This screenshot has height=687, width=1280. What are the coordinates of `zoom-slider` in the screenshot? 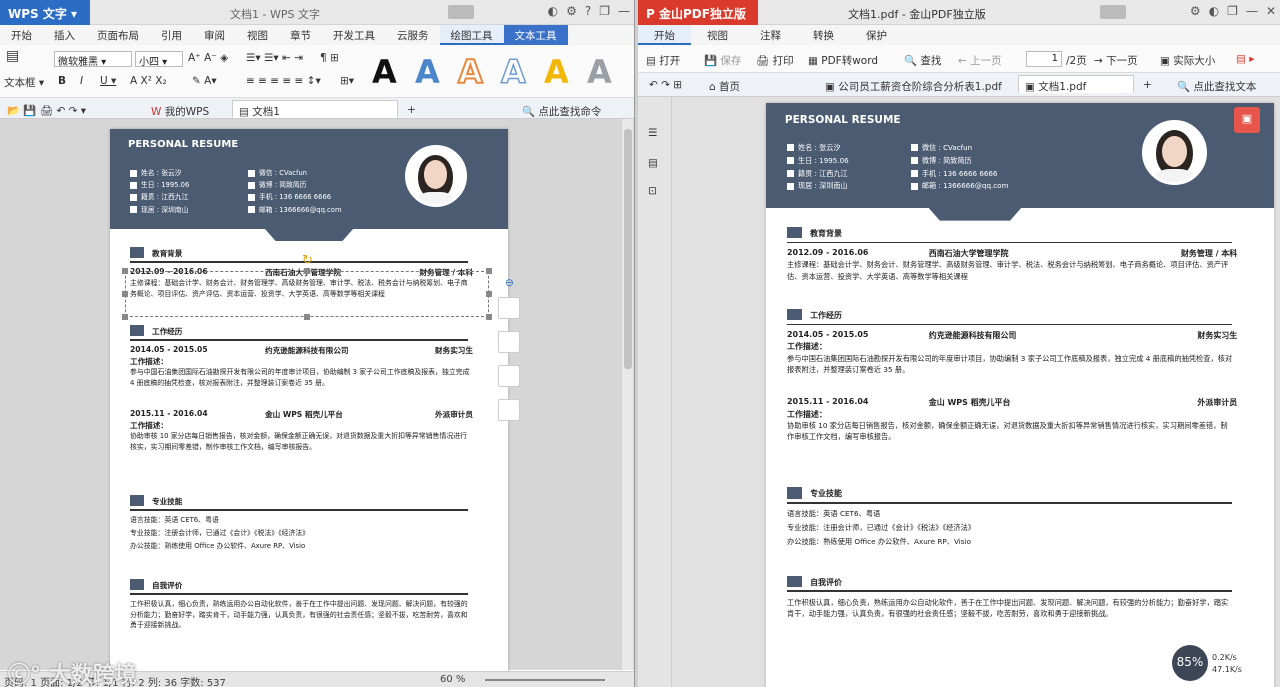 It's located at (545, 680).